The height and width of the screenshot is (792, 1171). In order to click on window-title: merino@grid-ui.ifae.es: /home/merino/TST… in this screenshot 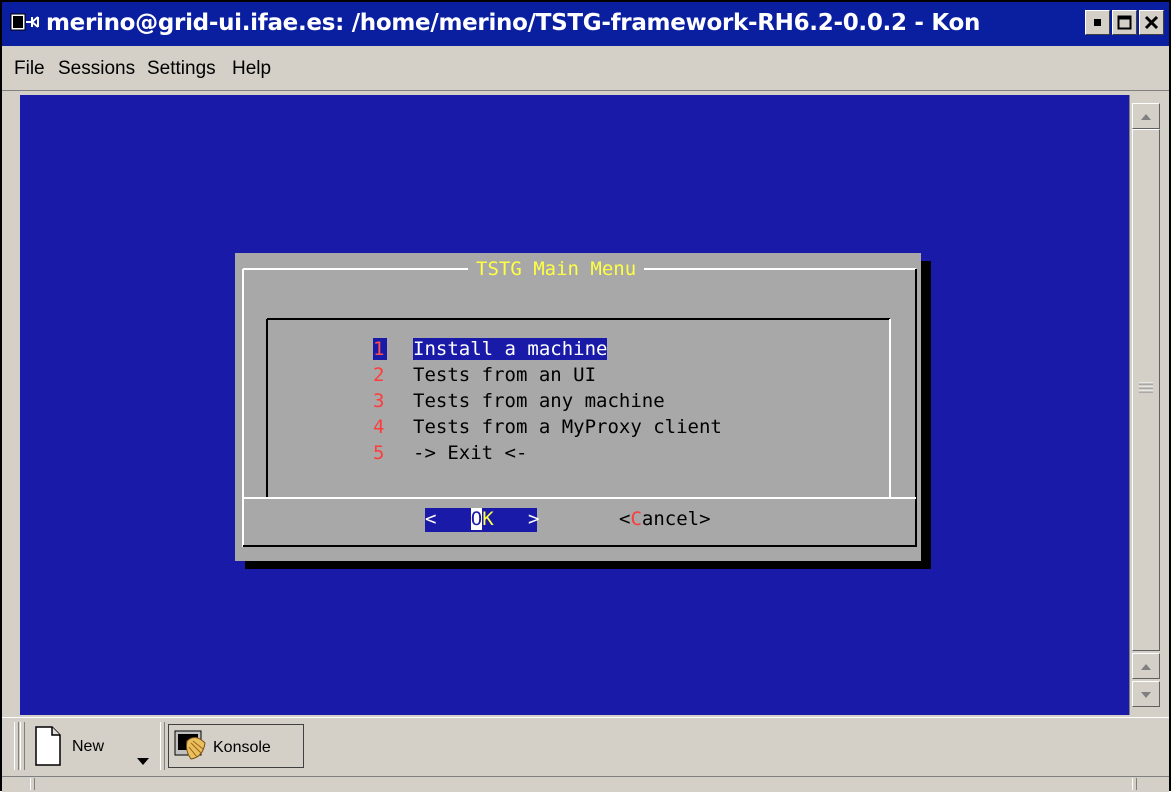, I will do `click(513, 23)`.